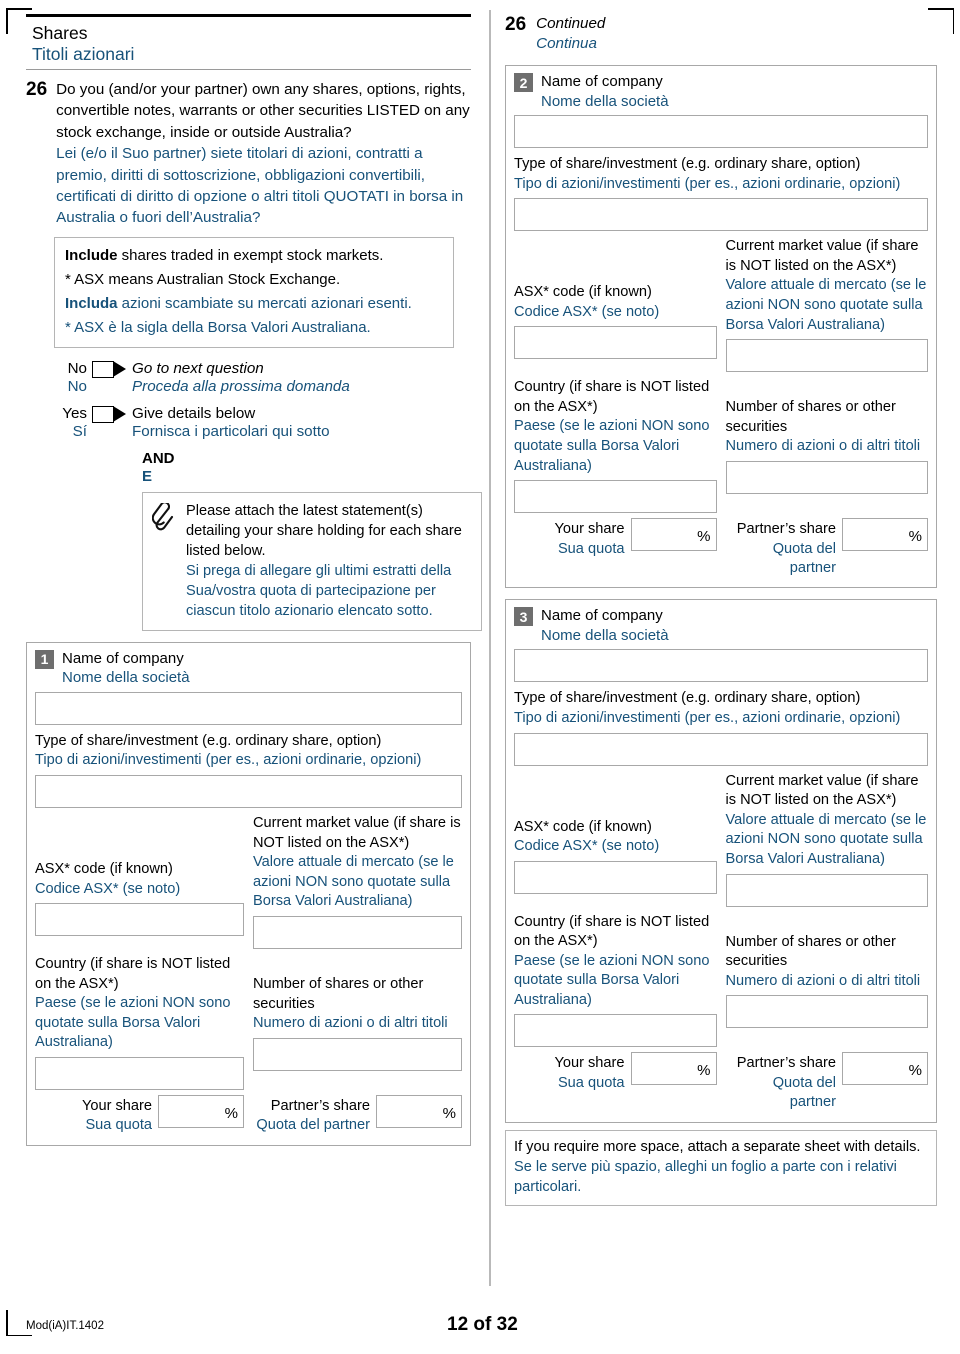 The height and width of the screenshot is (1354, 960). I want to click on continued-header: 26 Continued Continua, so click(721, 34).